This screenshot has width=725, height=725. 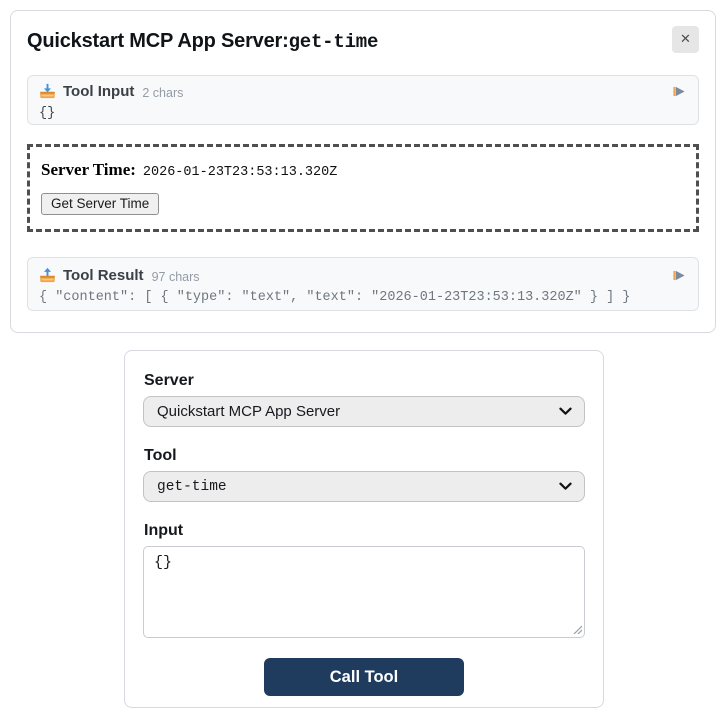 What do you see at coordinates (364, 486) in the screenshot?
I see `tool-select: get-time` at bounding box center [364, 486].